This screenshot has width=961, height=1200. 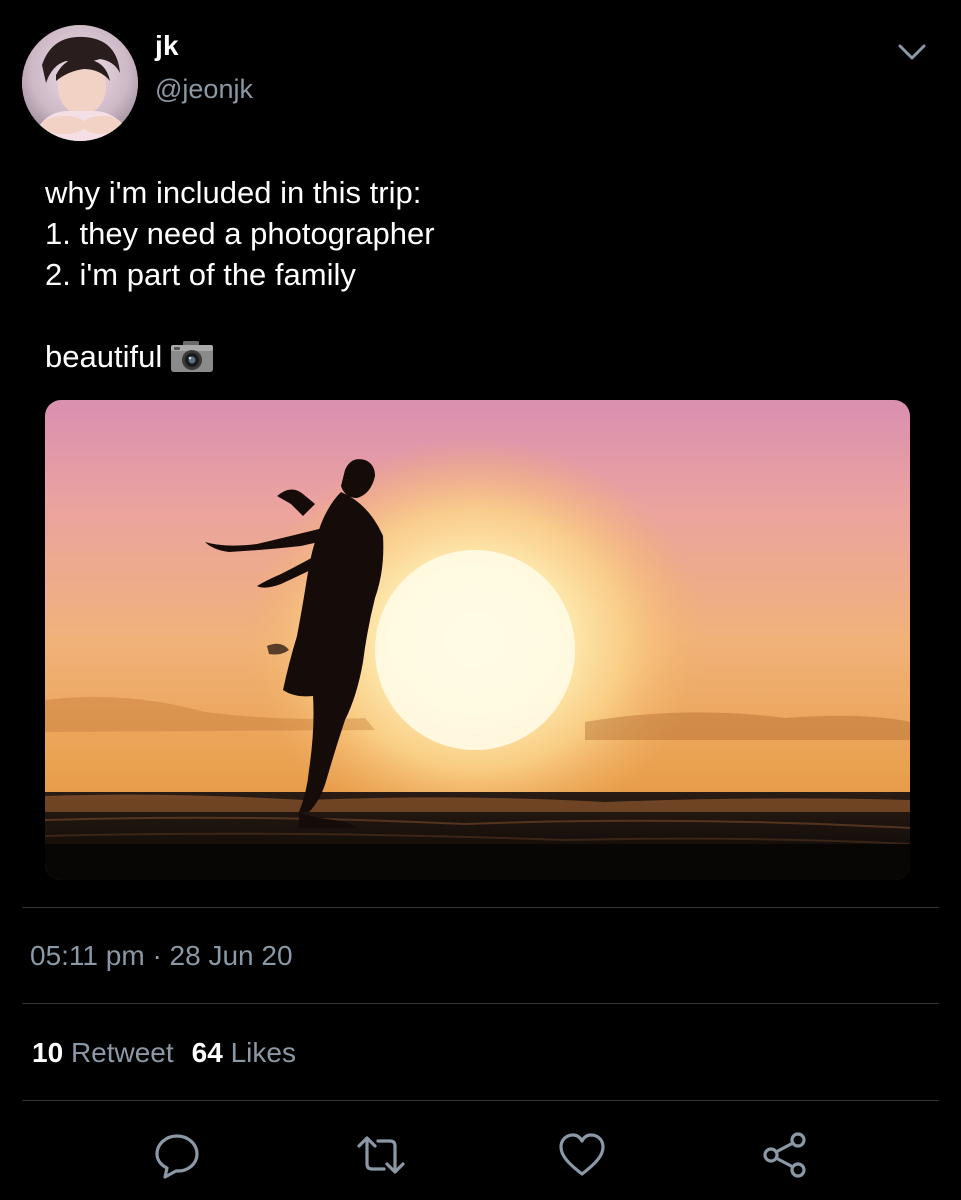 What do you see at coordinates (207, 1052) in the screenshot?
I see `likes-count: 64` at bounding box center [207, 1052].